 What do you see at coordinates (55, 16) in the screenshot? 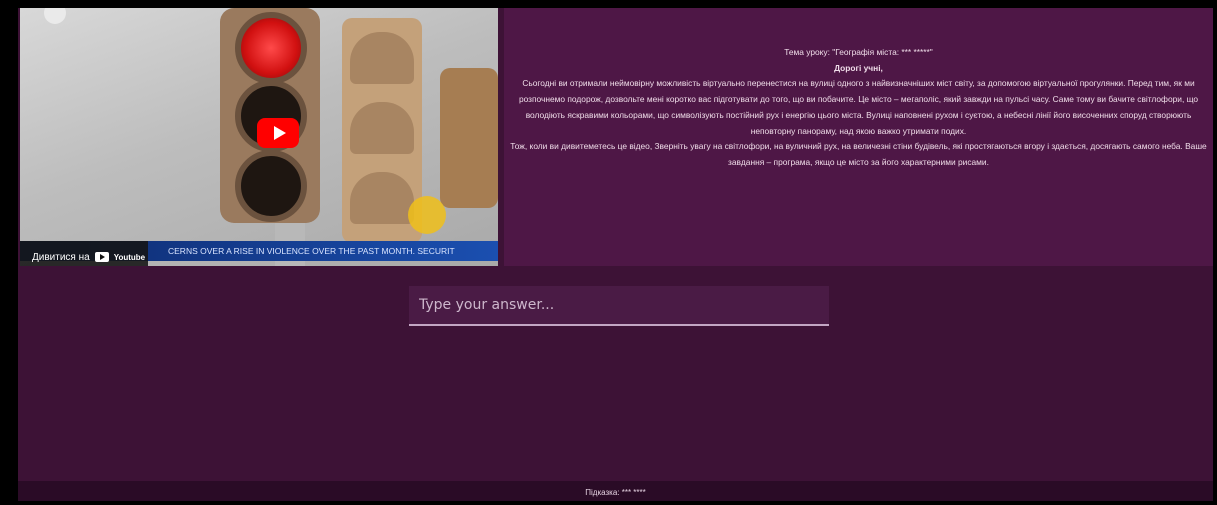
I see `channel-avatar-icon` at bounding box center [55, 16].